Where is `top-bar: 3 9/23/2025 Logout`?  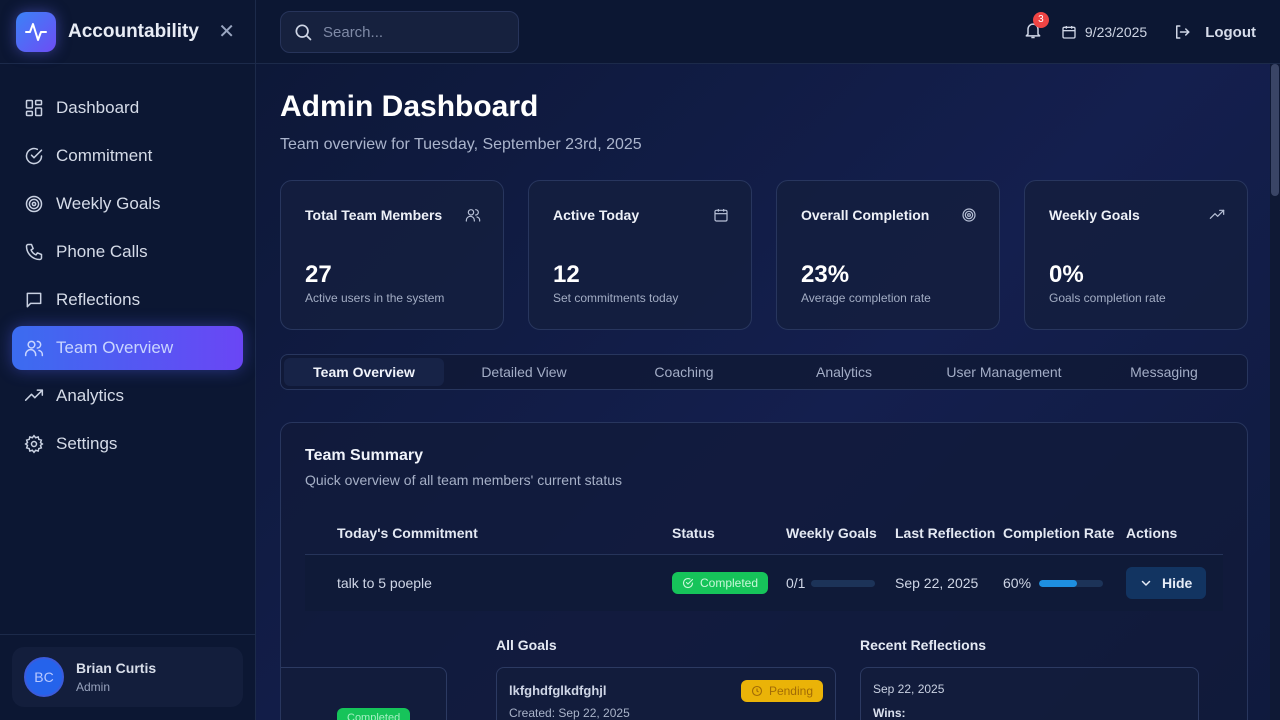
top-bar: 3 9/23/2025 Logout is located at coordinates (768, 32).